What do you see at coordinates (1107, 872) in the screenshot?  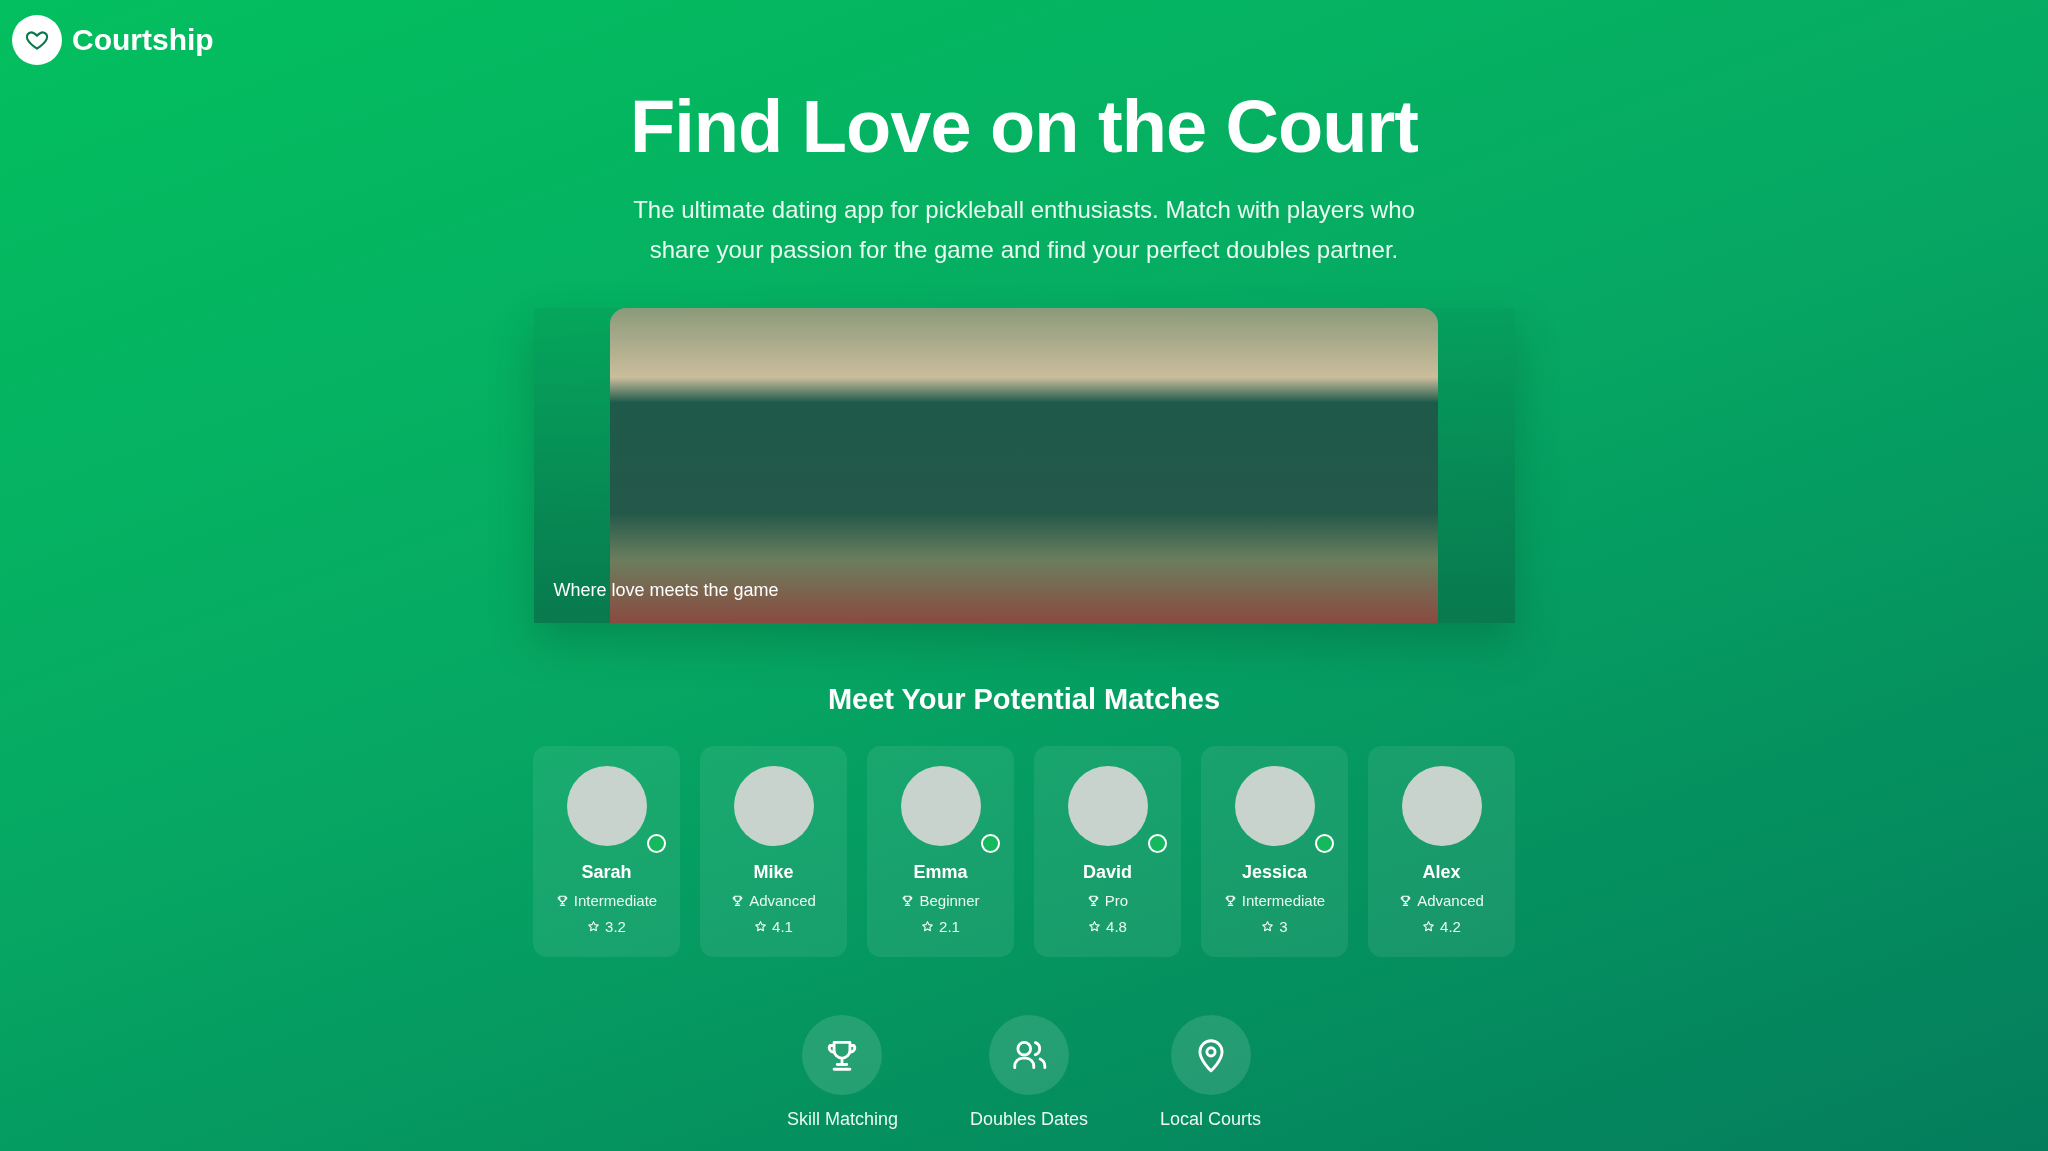 I see `profile-name: David` at bounding box center [1107, 872].